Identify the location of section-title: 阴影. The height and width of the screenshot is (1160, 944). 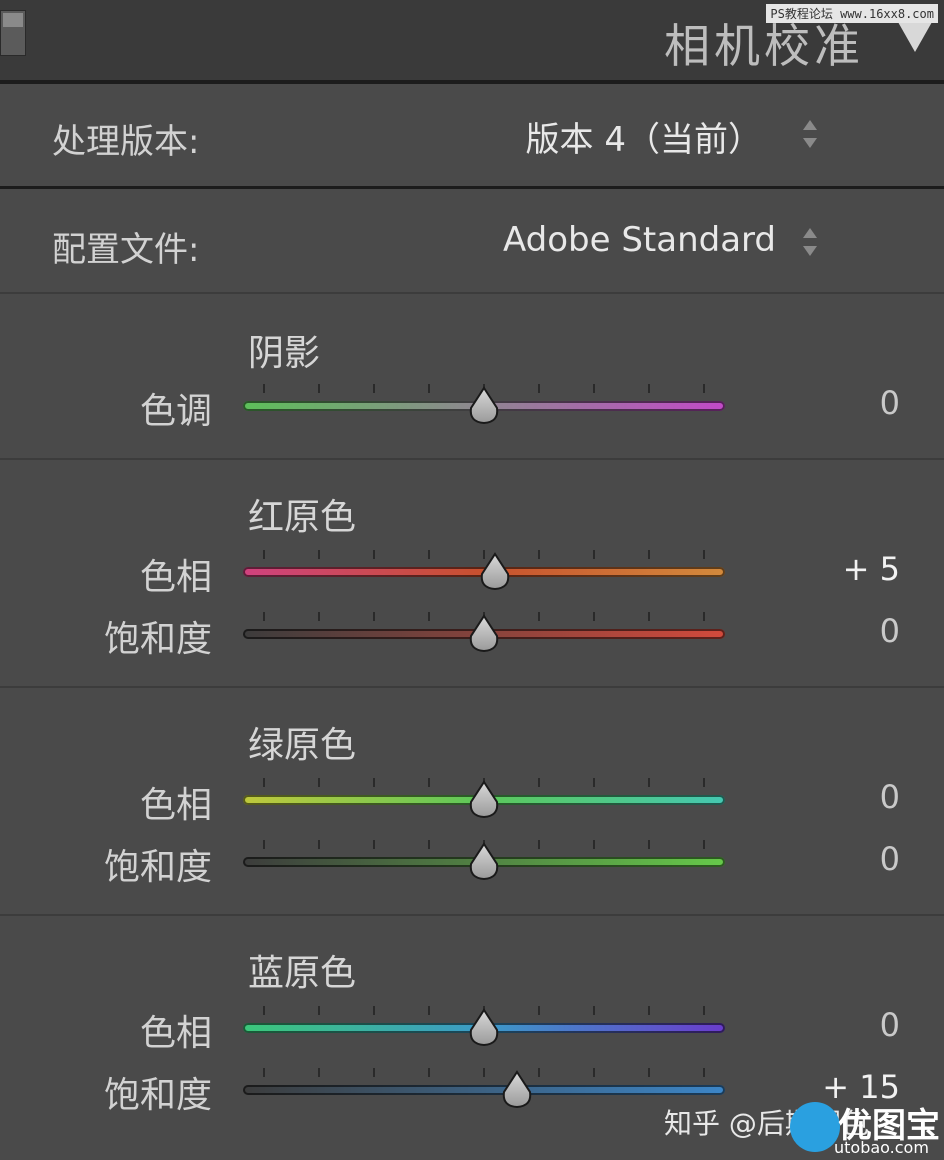
(284, 353).